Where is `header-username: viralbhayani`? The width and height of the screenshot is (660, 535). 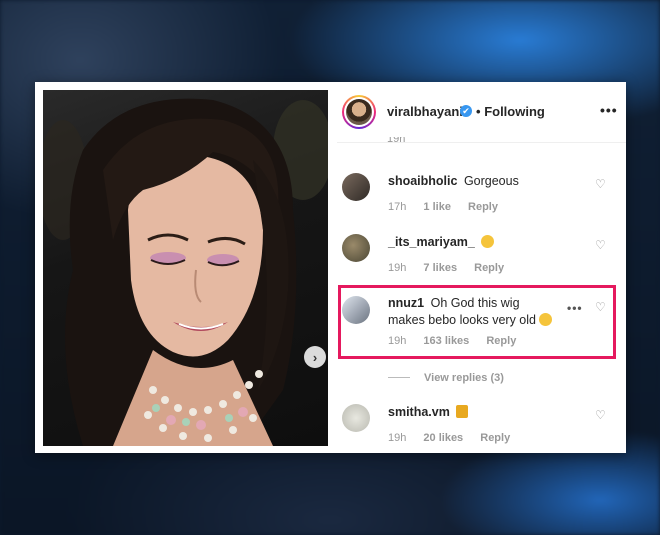
header-username: viralbhayani is located at coordinates (425, 111).